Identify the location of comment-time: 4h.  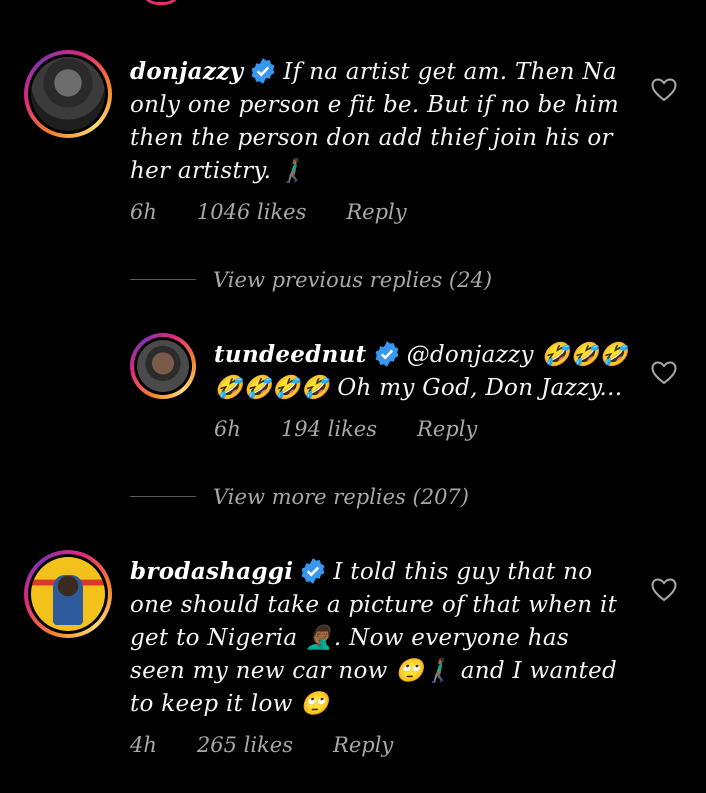
(143, 745).